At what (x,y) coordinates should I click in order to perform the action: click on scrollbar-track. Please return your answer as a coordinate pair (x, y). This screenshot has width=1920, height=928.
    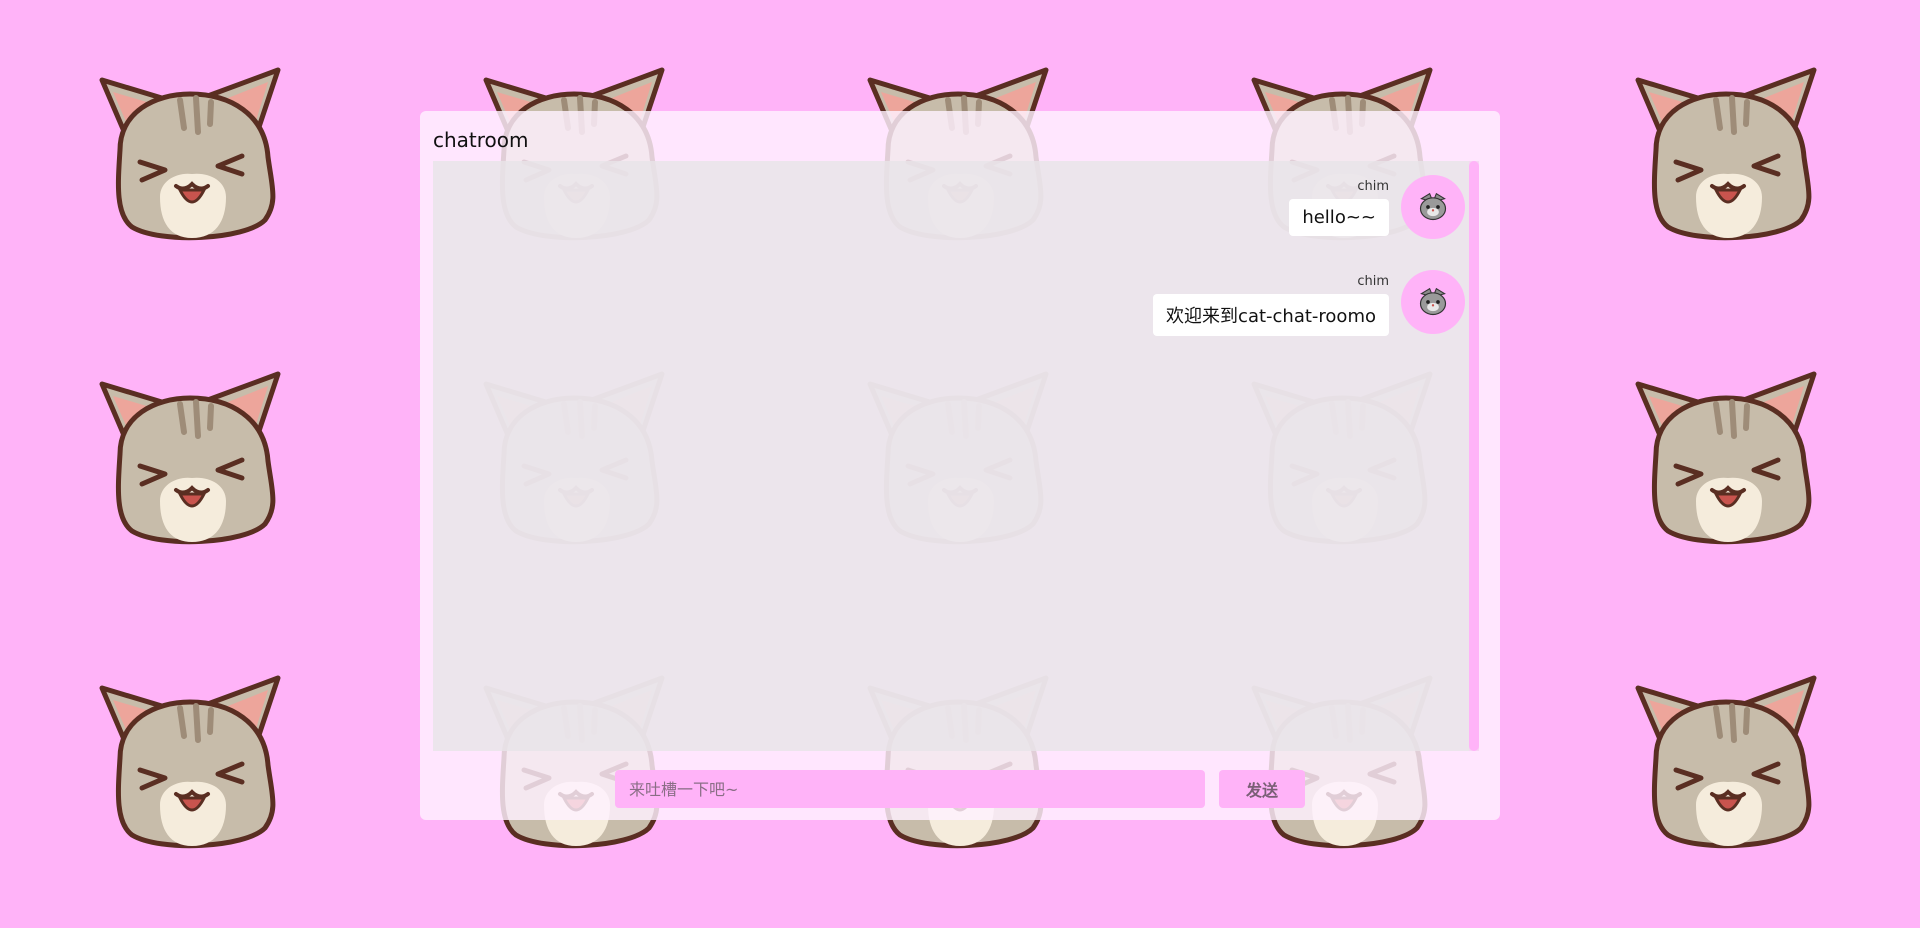
    Looking at the image, I should click on (1474, 456).